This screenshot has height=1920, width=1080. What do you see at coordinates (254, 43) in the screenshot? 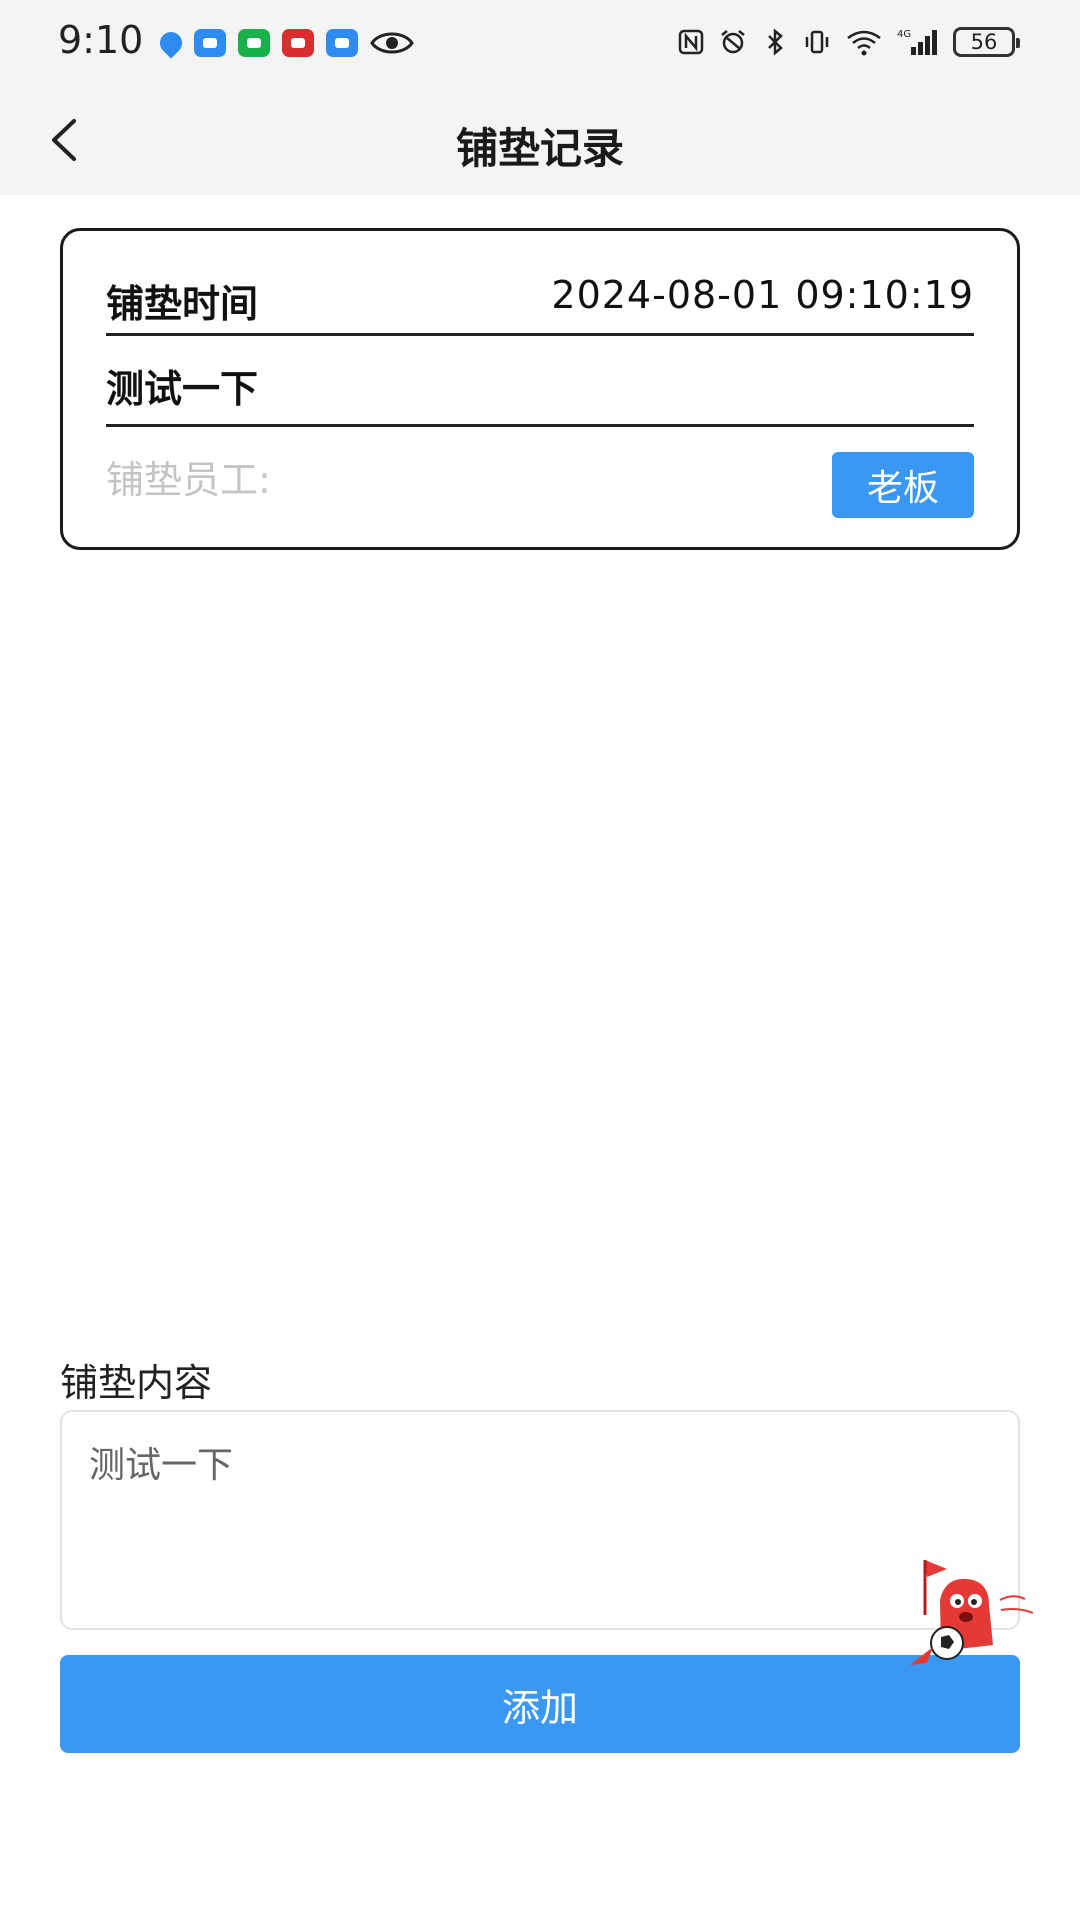
I see `wechat-icon` at bounding box center [254, 43].